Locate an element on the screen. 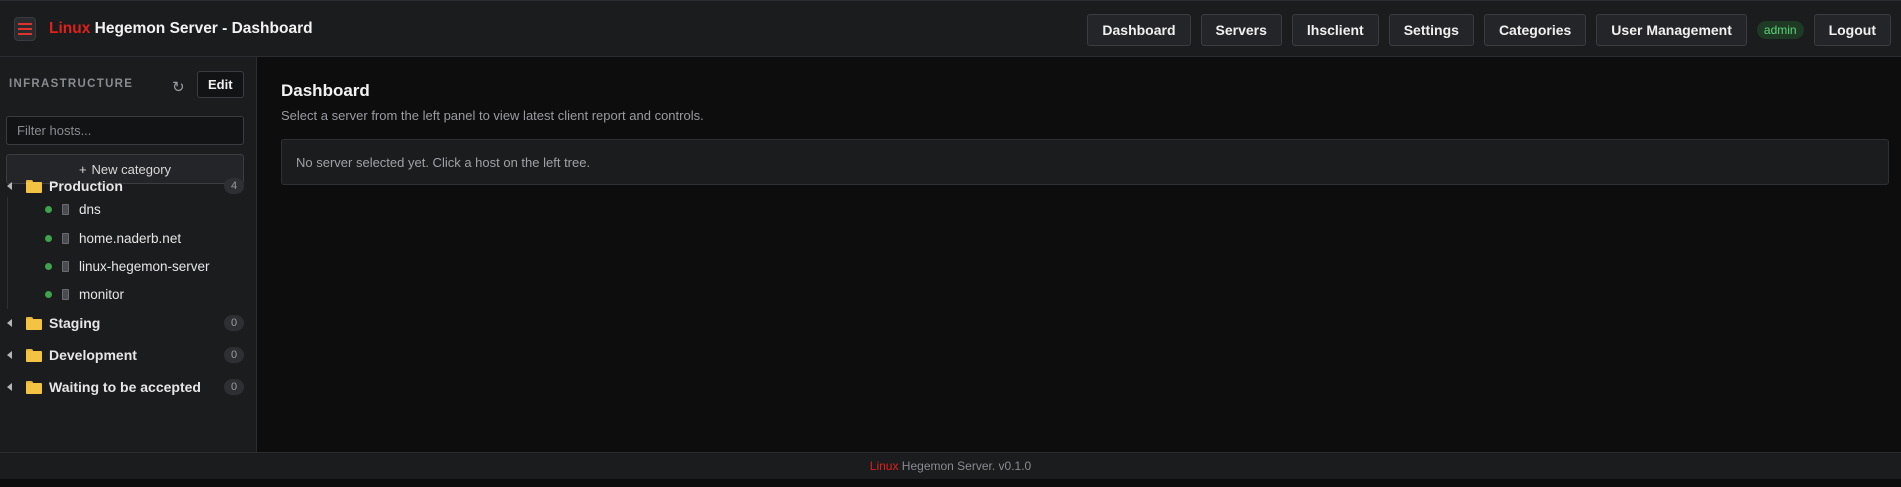  app-title: Linux Hegemon Server - Dashboard is located at coordinates (181, 29).